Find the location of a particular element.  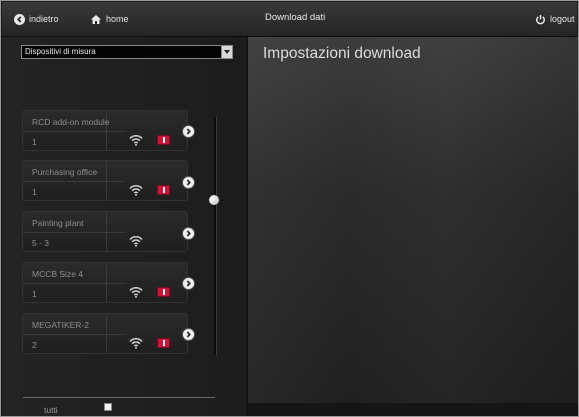

power-icon is located at coordinates (540, 19).